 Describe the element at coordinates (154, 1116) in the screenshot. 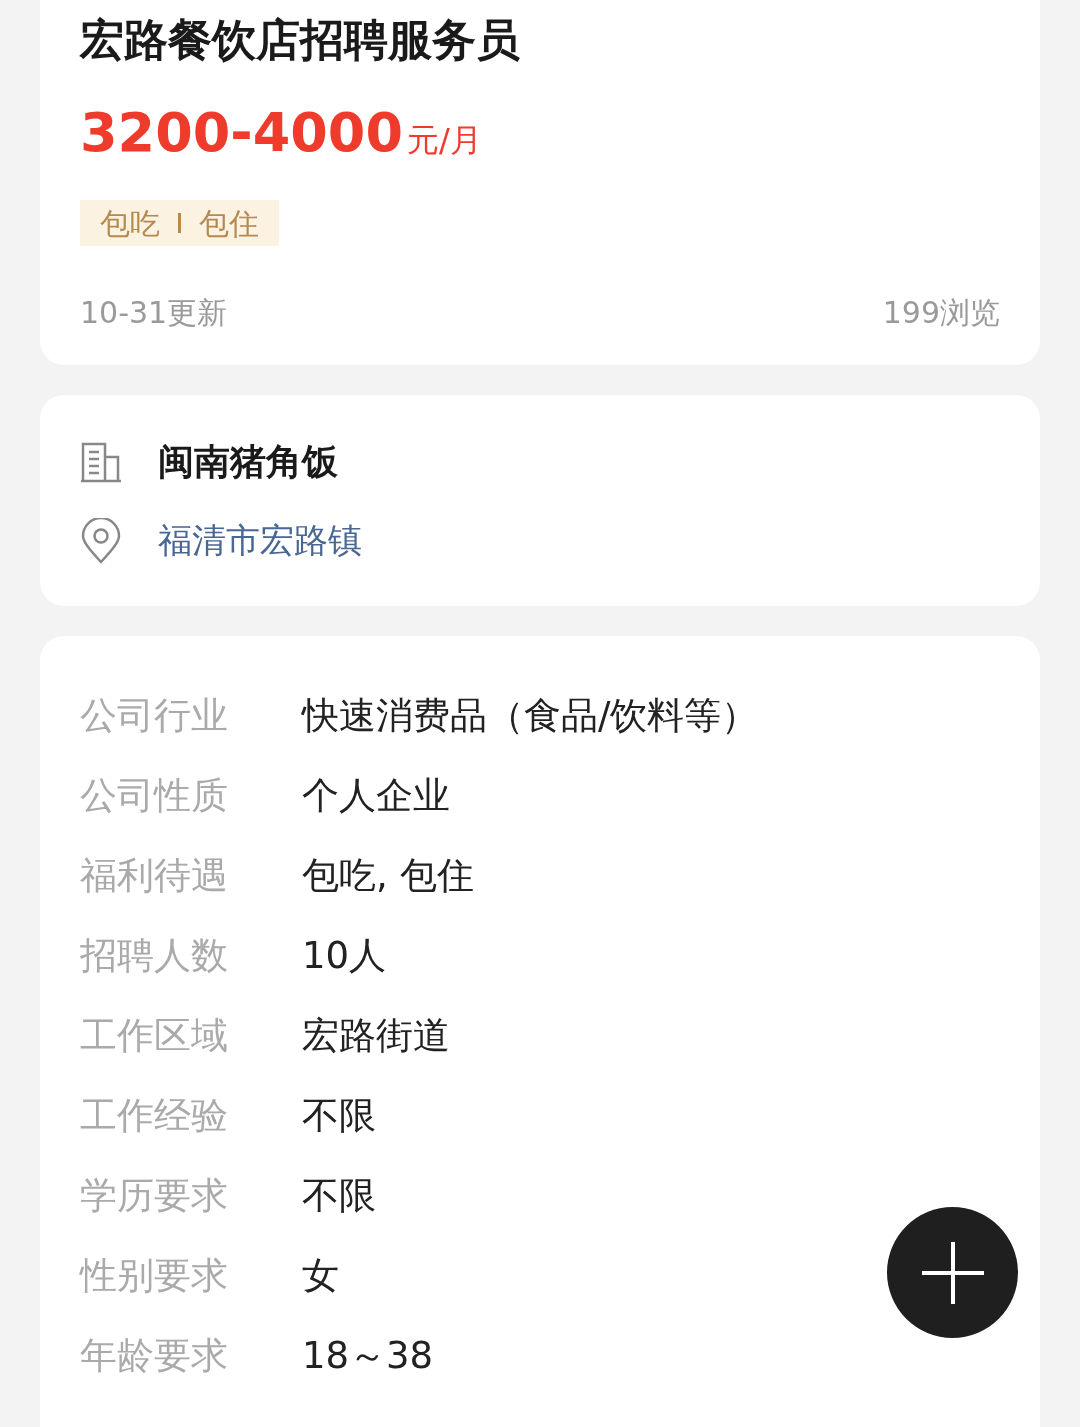

I see `detail-label: 工作经验` at that location.